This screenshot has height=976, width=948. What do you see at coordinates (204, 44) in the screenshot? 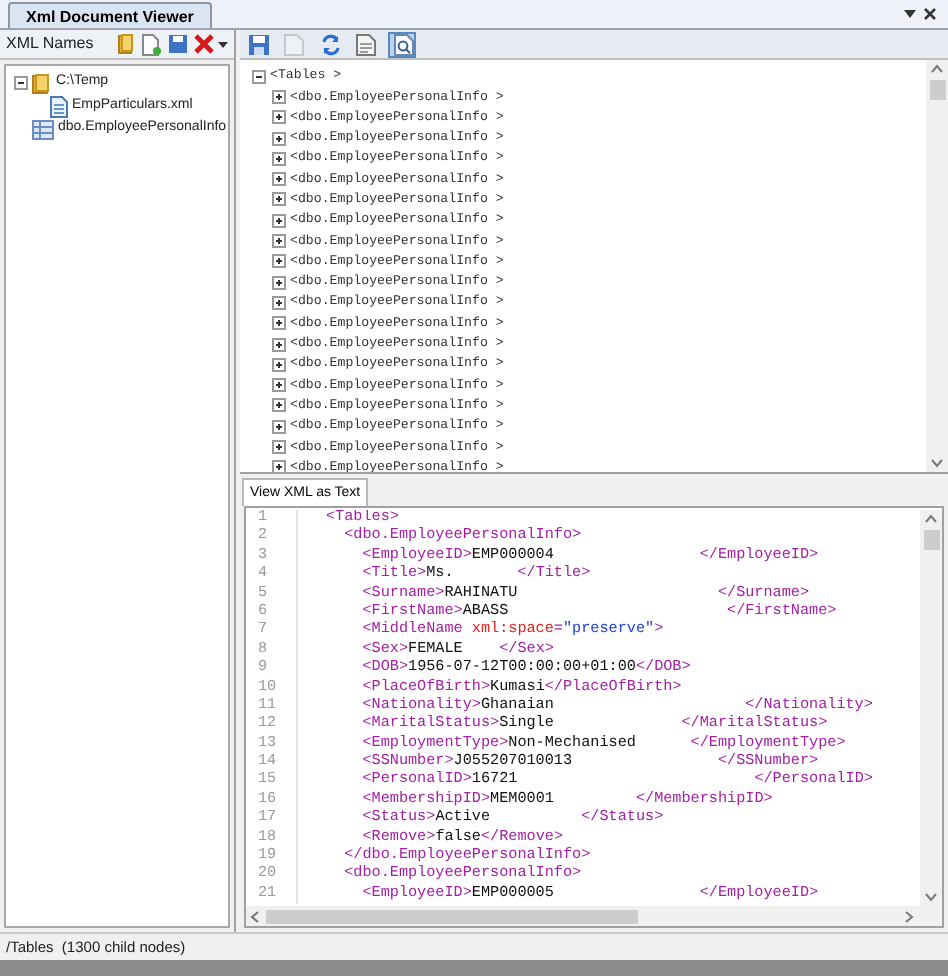
I see `delete-icon` at bounding box center [204, 44].